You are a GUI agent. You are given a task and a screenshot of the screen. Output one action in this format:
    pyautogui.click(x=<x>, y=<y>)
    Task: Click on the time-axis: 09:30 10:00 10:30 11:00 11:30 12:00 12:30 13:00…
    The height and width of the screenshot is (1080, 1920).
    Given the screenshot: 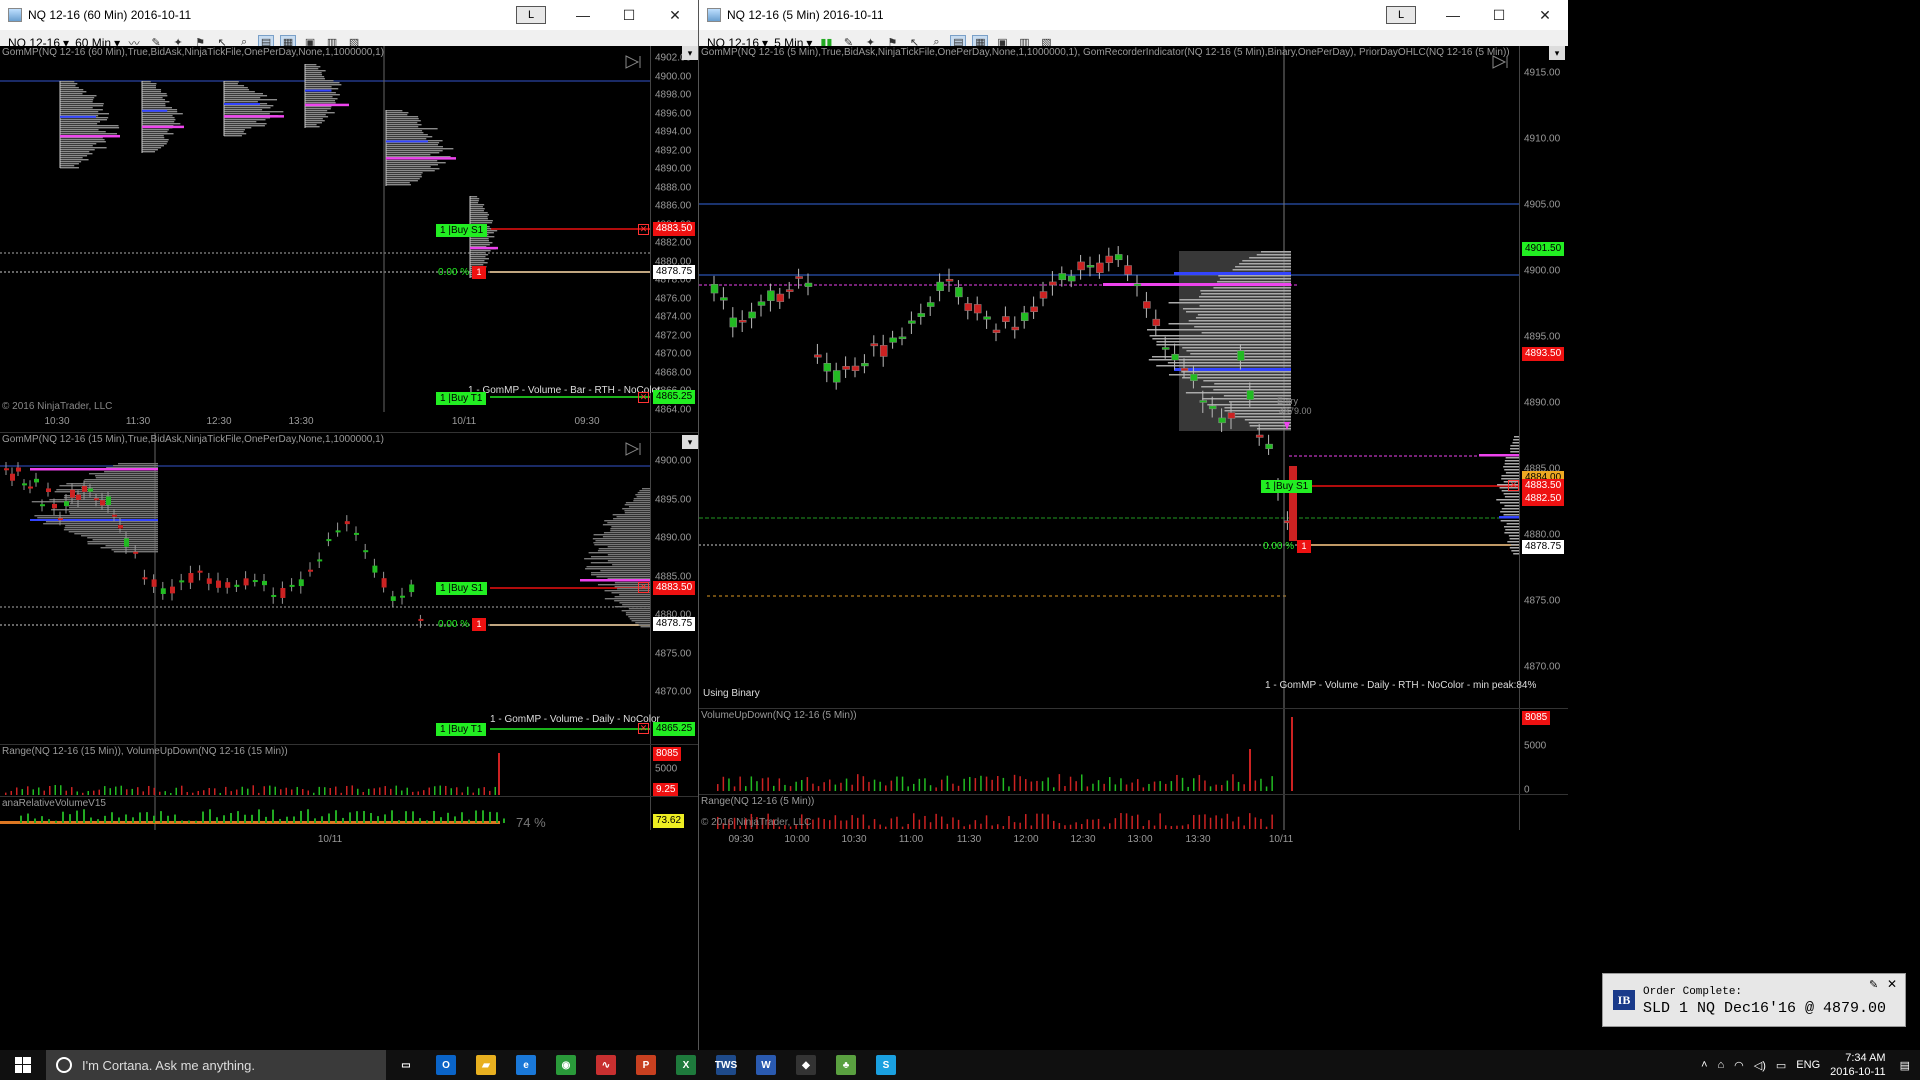 What is the action you would take?
    pyautogui.click(x=1133, y=940)
    